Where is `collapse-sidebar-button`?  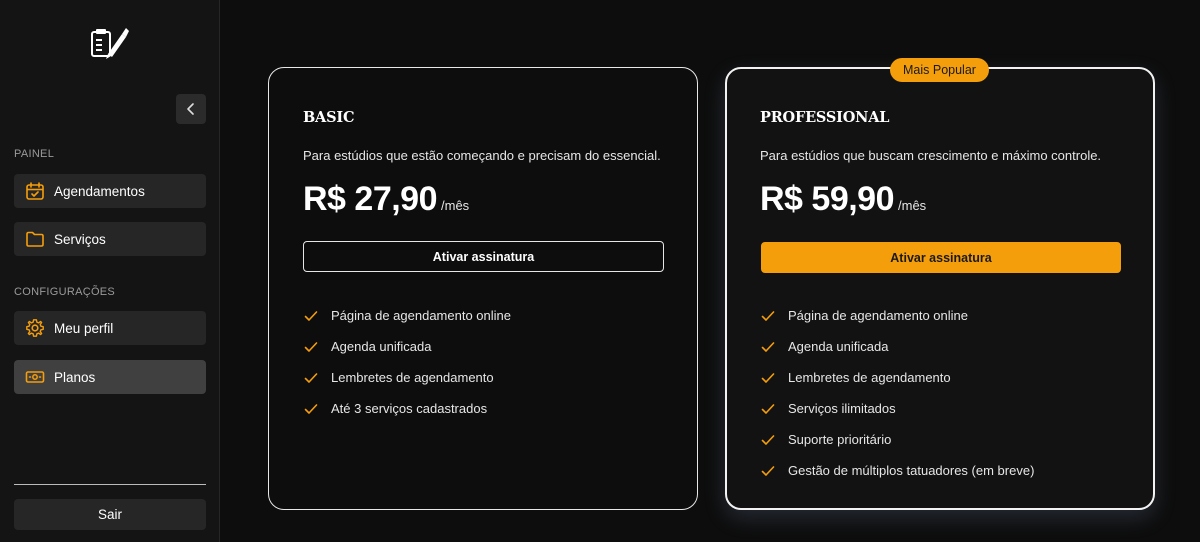 collapse-sidebar-button is located at coordinates (191, 109).